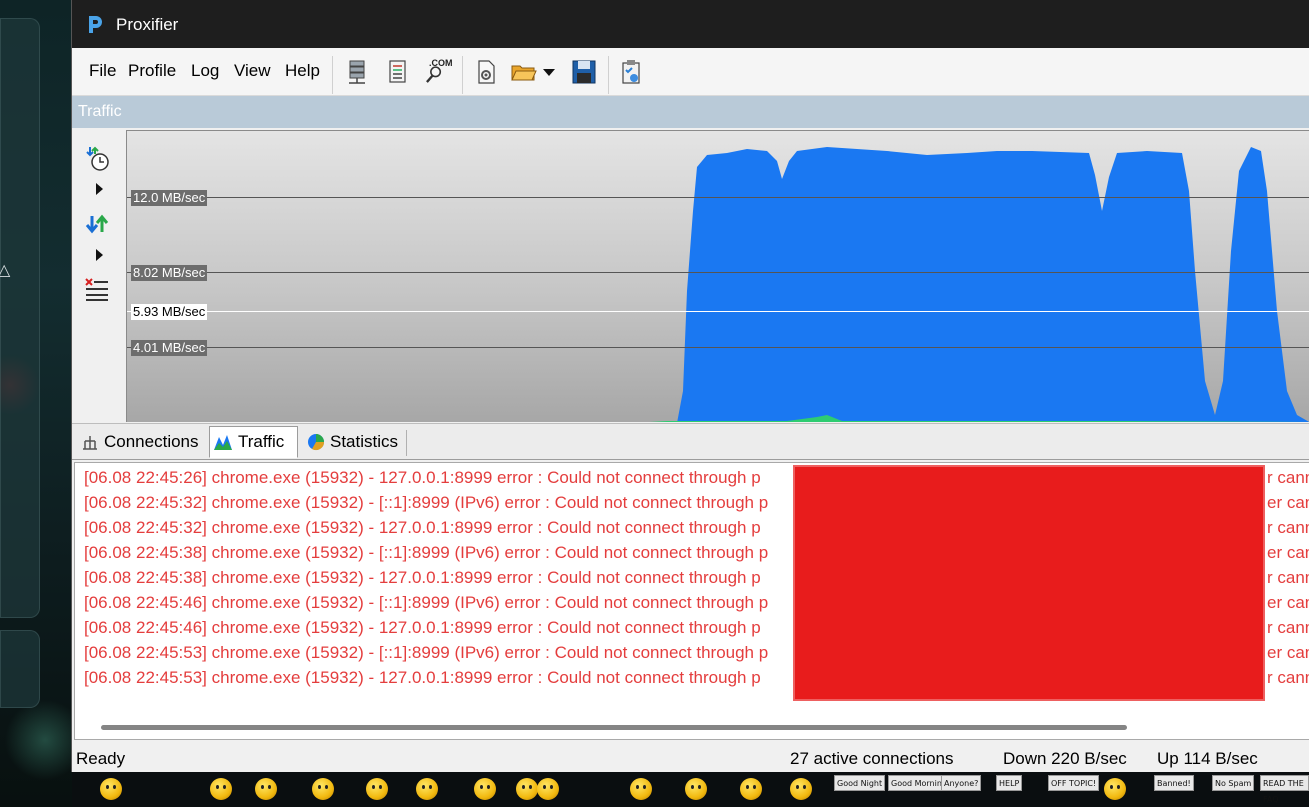 This screenshot has width=1309, height=807. What do you see at coordinates (549, 72) in the screenshot?
I see `chevron-down-icon` at bounding box center [549, 72].